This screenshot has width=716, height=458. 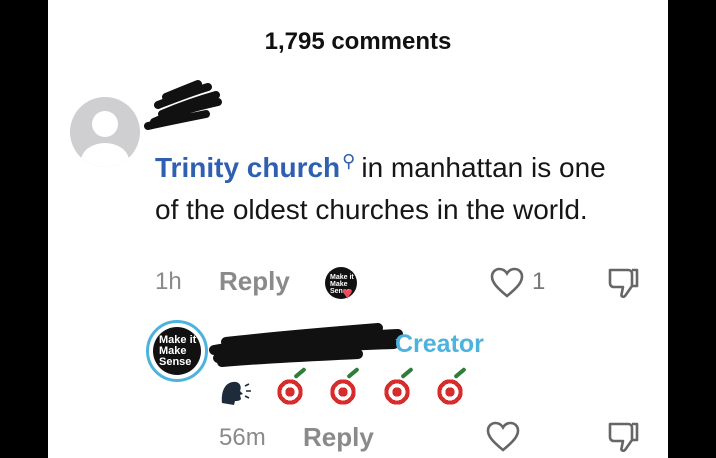 What do you see at coordinates (348, 161) in the screenshot?
I see `search-icon: ⚲` at bounding box center [348, 161].